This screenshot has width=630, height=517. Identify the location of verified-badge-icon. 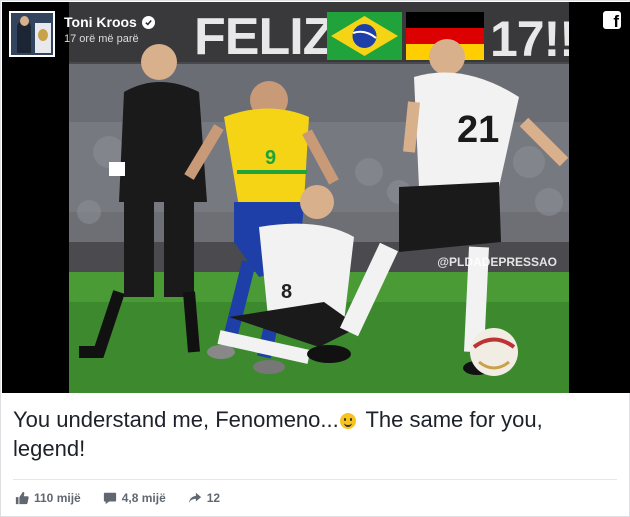
(148, 22).